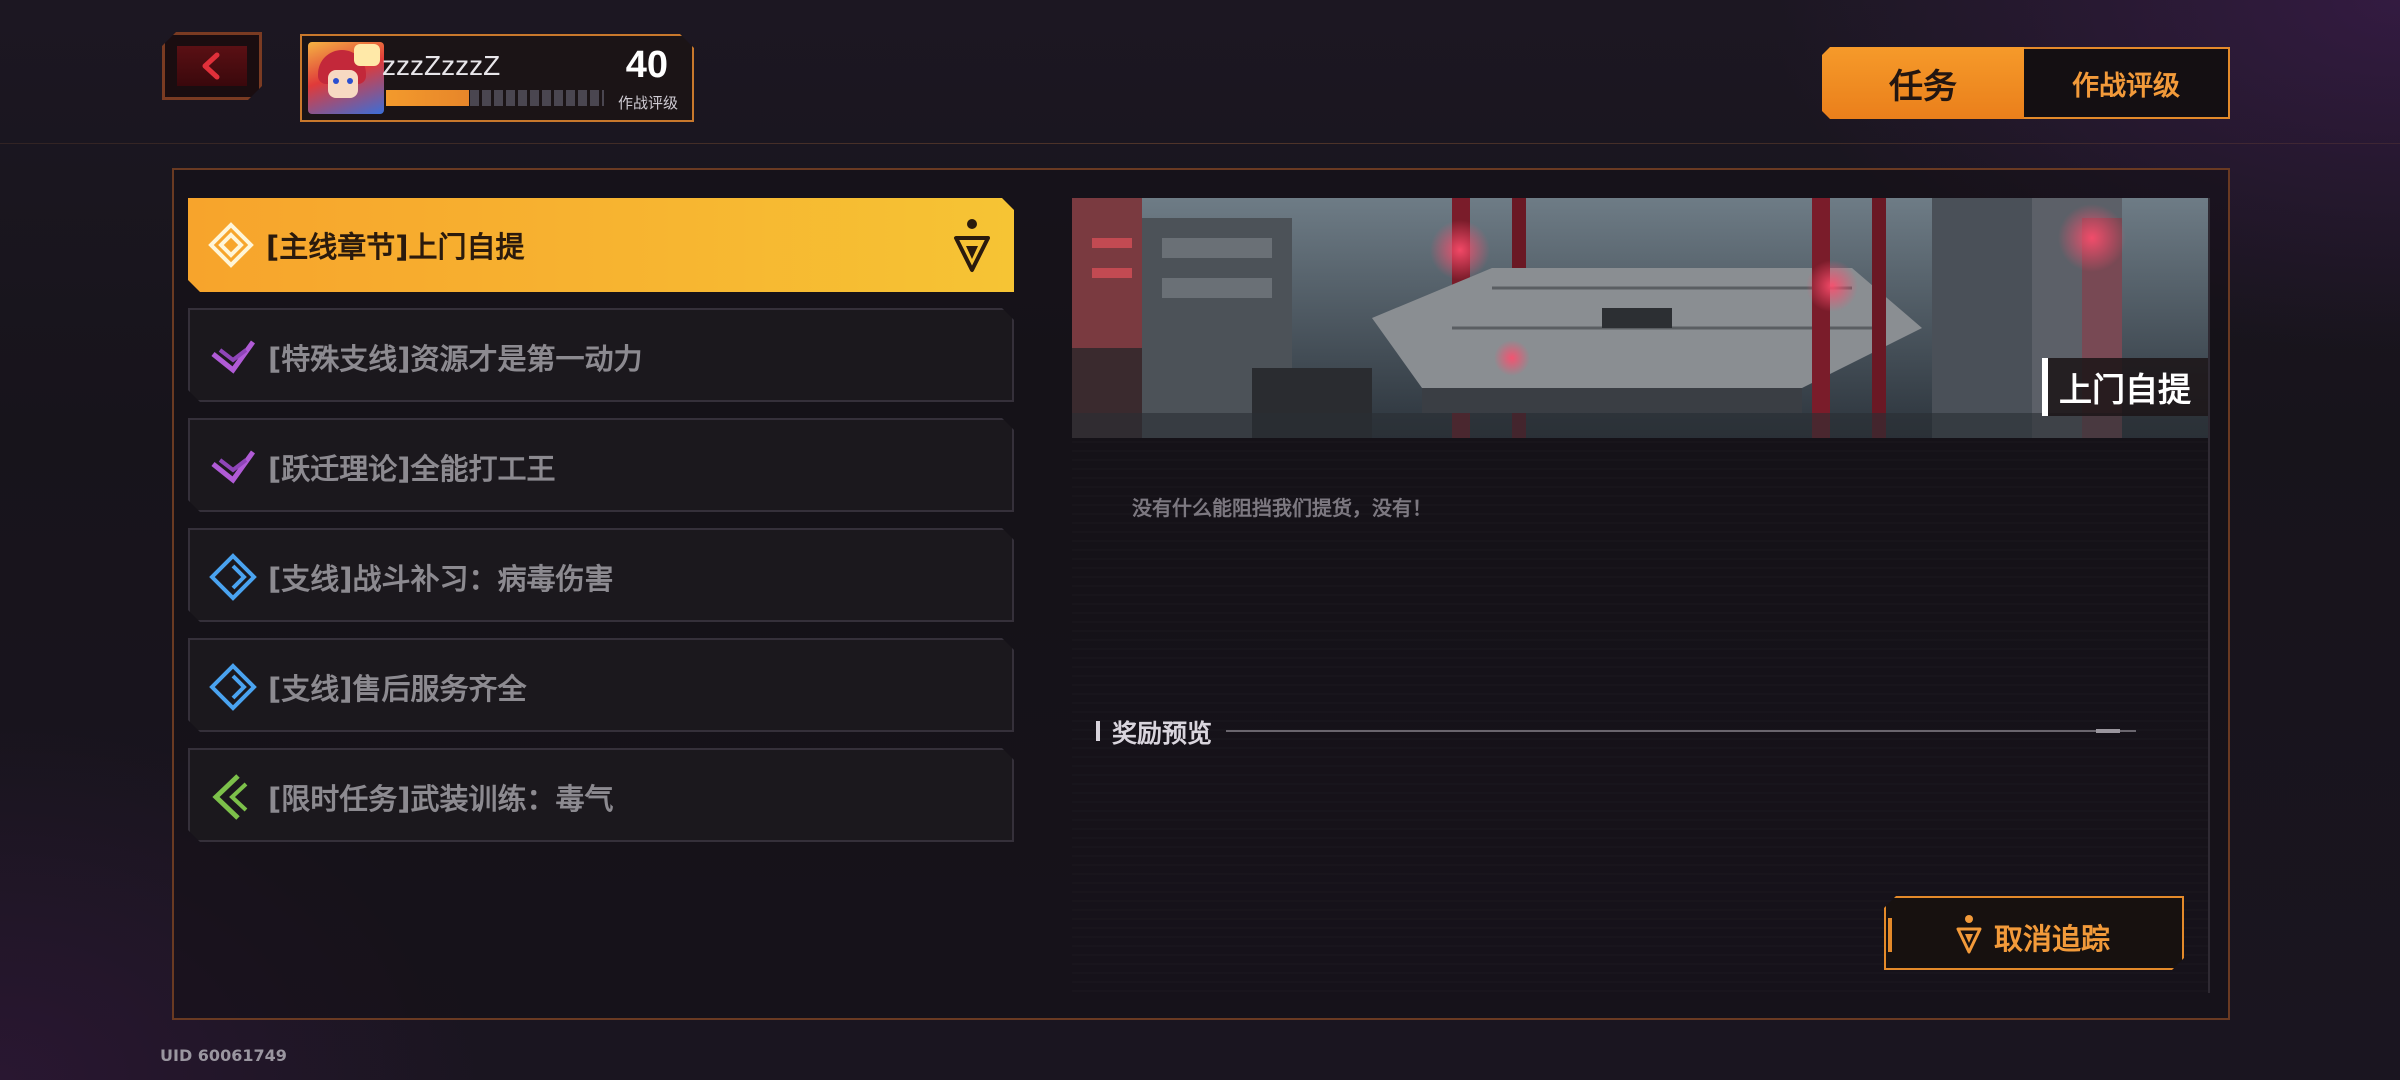 The height and width of the screenshot is (1080, 2400). I want to click on section-divider, so click(1681, 731).